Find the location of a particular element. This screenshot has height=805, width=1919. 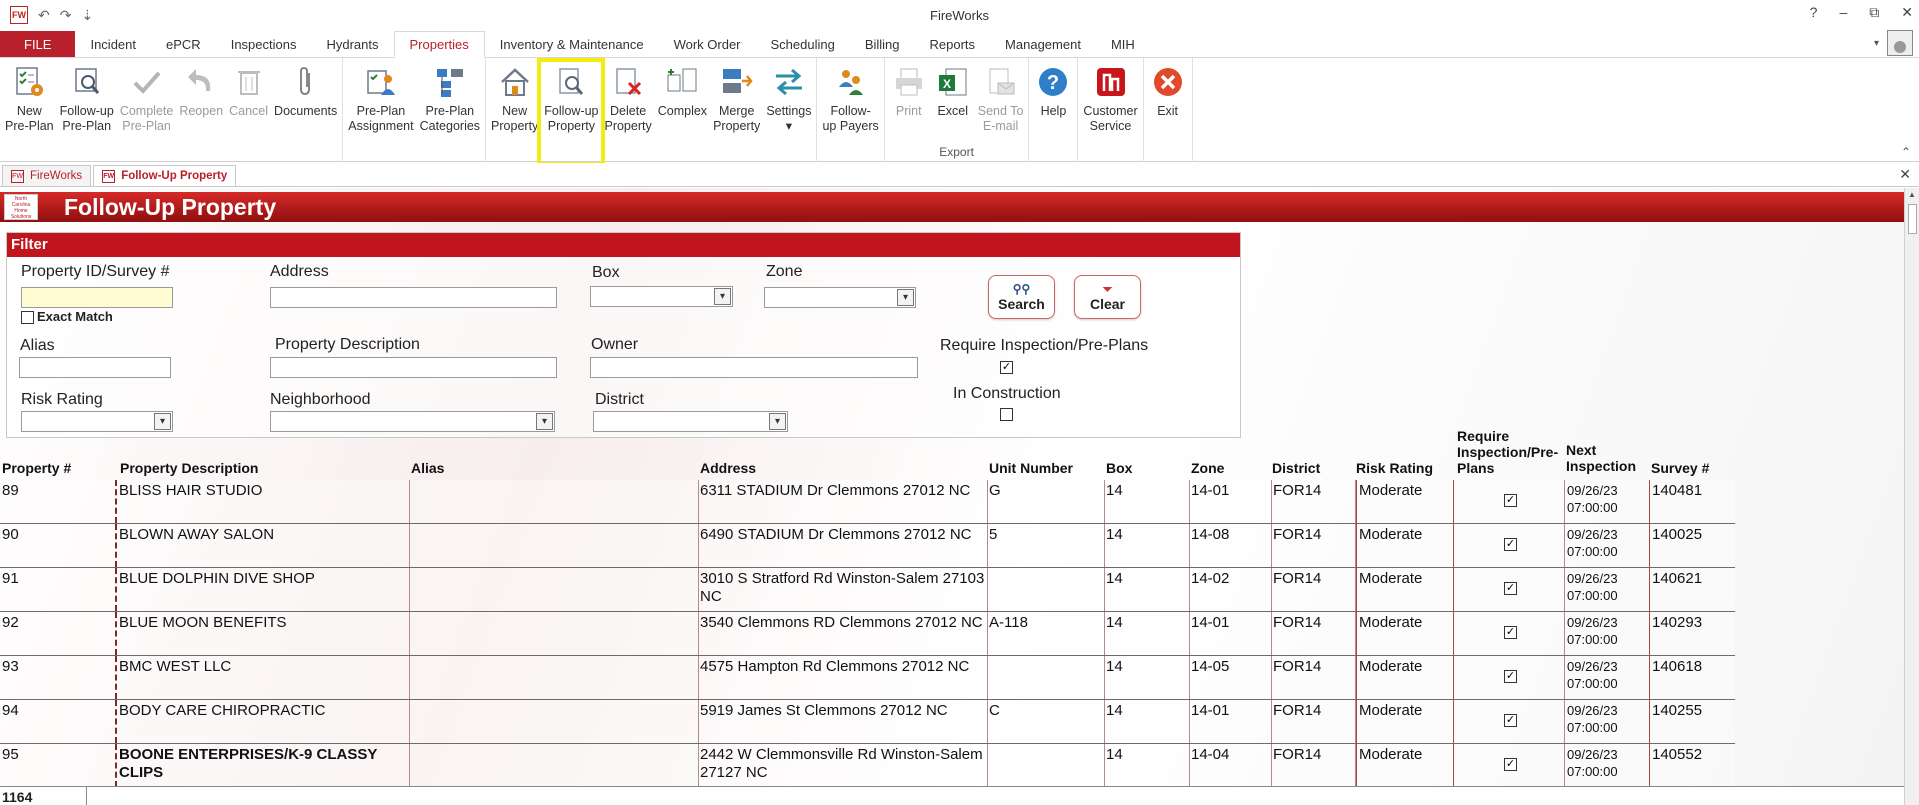

scroll-thumb is located at coordinates (1912, 219).